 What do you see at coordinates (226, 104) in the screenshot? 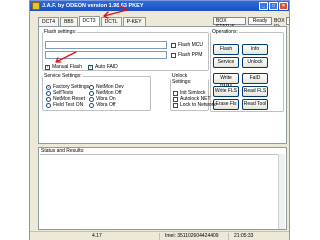
I see `erase-fls-button: Erase Fls` at bounding box center [226, 104].